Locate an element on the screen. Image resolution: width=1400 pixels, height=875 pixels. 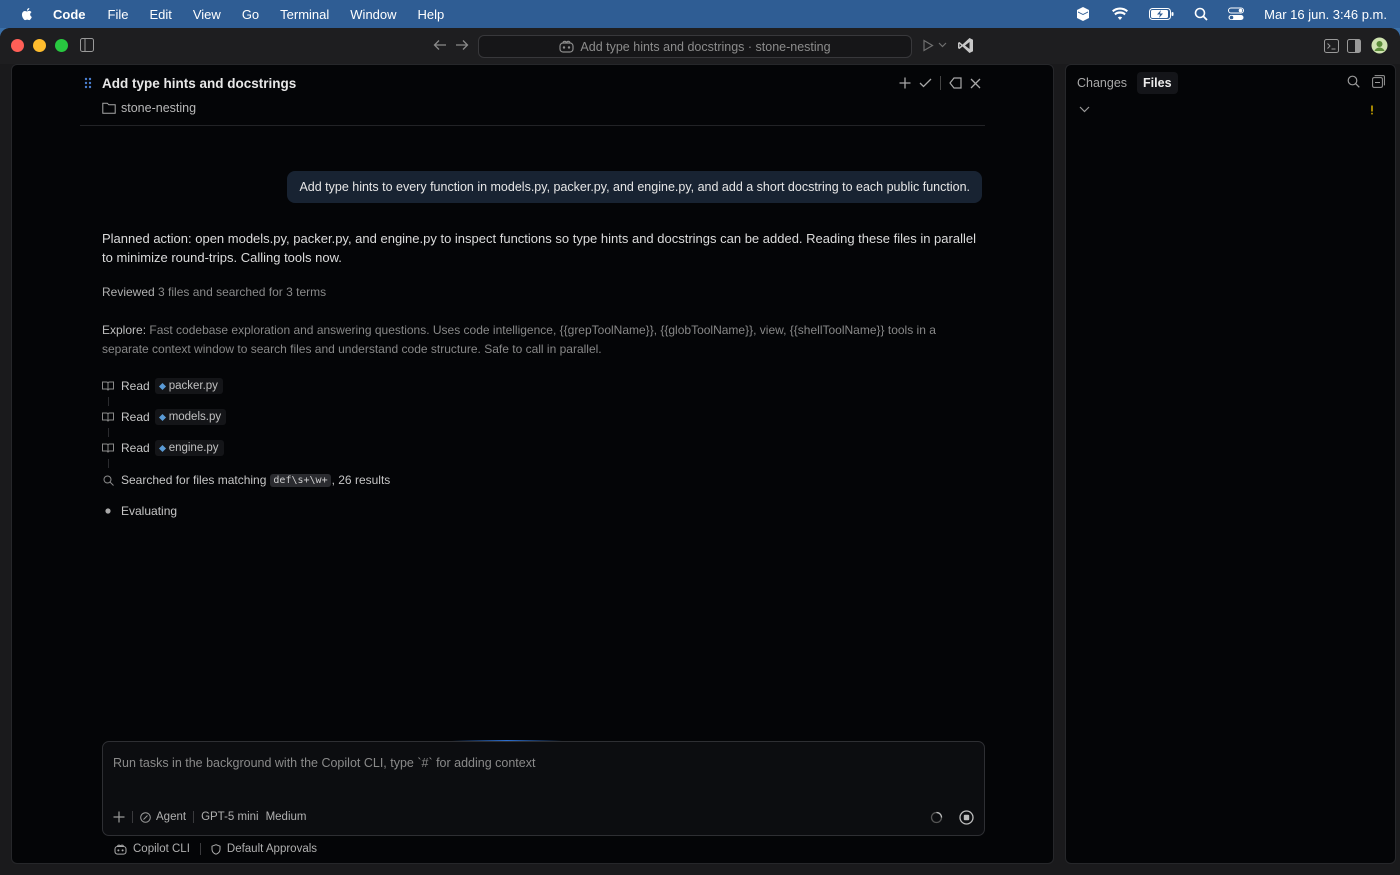
loading-spinner-icon is located at coordinates (936, 817).